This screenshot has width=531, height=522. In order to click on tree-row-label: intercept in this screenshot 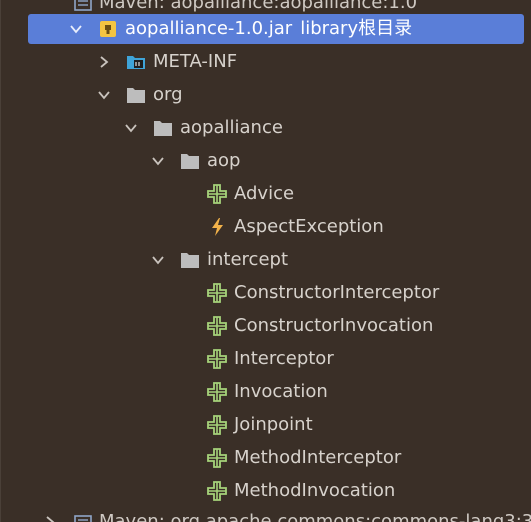, I will do `click(247, 259)`.